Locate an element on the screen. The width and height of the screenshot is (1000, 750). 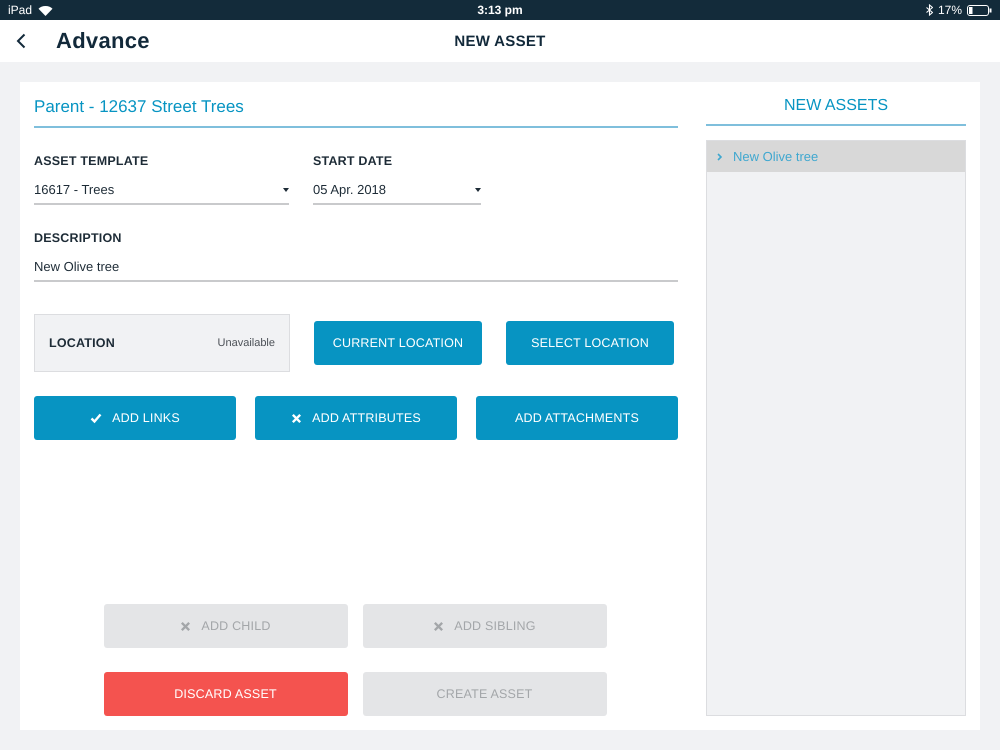
dropdown-field: 05 Apr. 2018 is located at coordinates (397, 193).